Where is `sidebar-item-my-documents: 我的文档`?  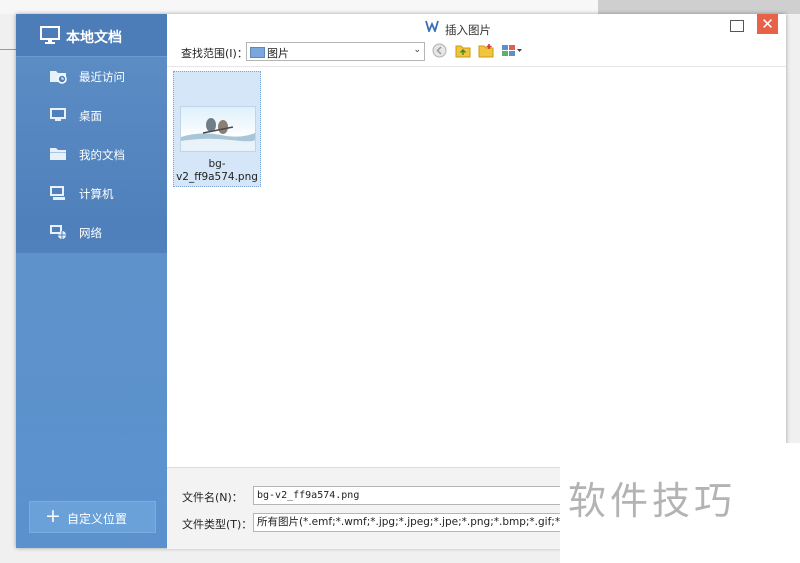 sidebar-item-my-documents: 我的文档 is located at coordinates (91, 154).